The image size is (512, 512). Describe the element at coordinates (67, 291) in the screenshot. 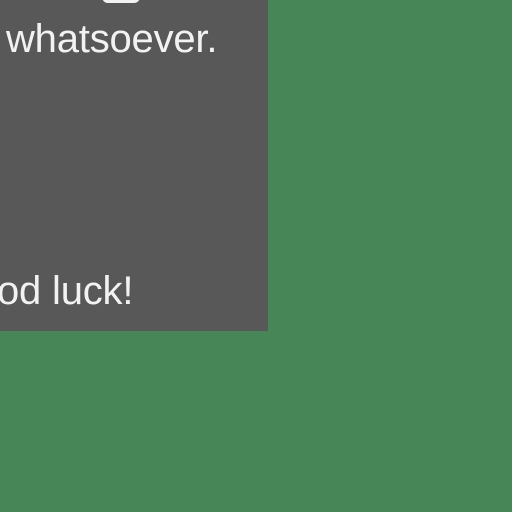

I see `message-line: od luck!` at that location.